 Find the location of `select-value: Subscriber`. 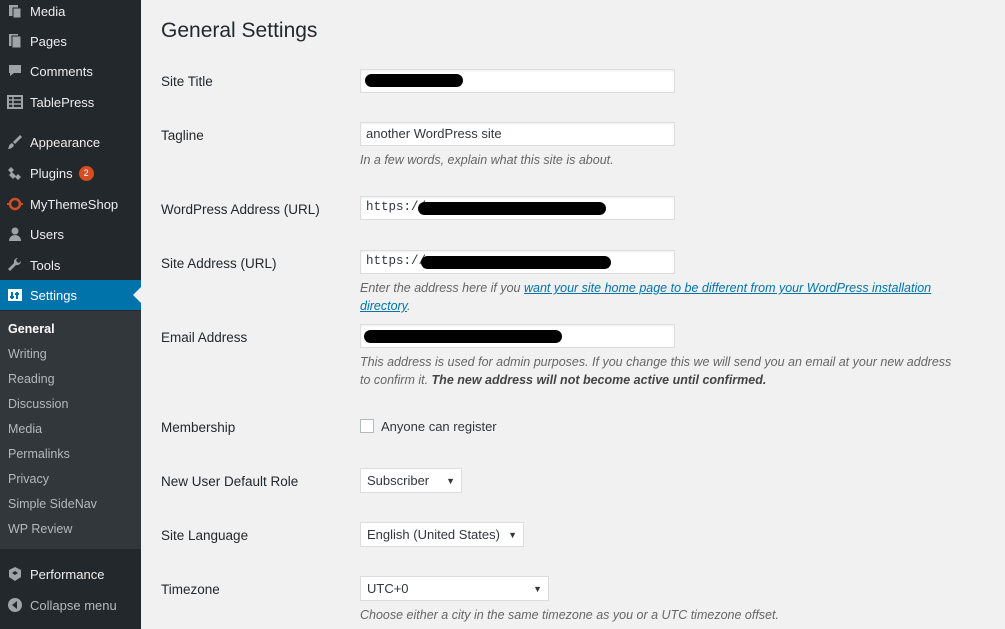

select-value: Subscriber is located at coordinates (398, 480).